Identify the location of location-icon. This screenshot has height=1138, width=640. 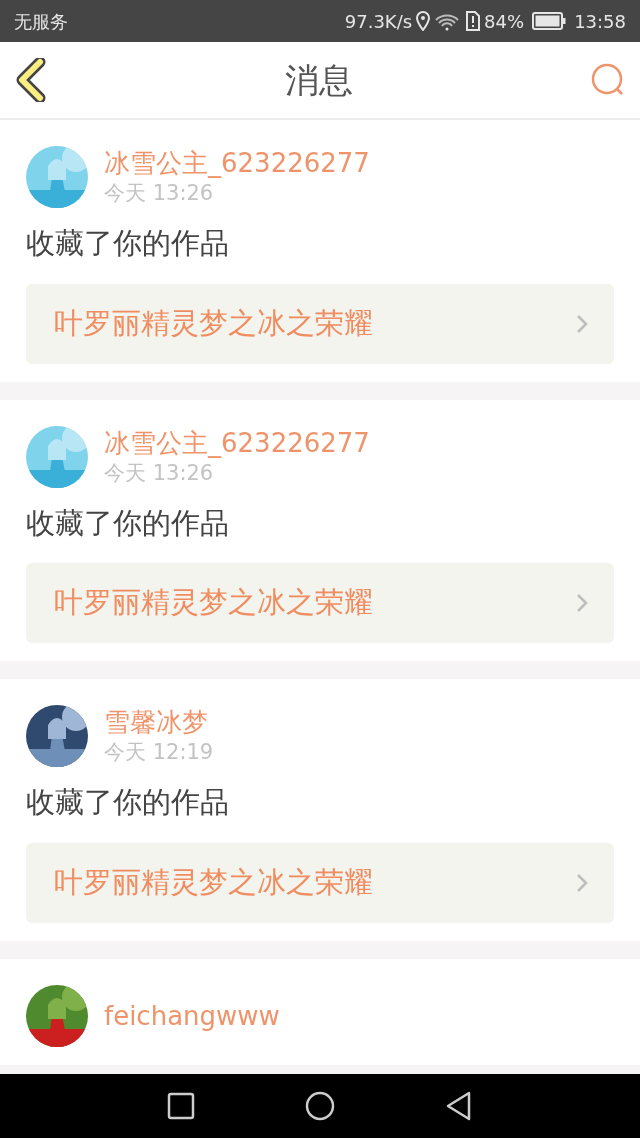
(423, 21).